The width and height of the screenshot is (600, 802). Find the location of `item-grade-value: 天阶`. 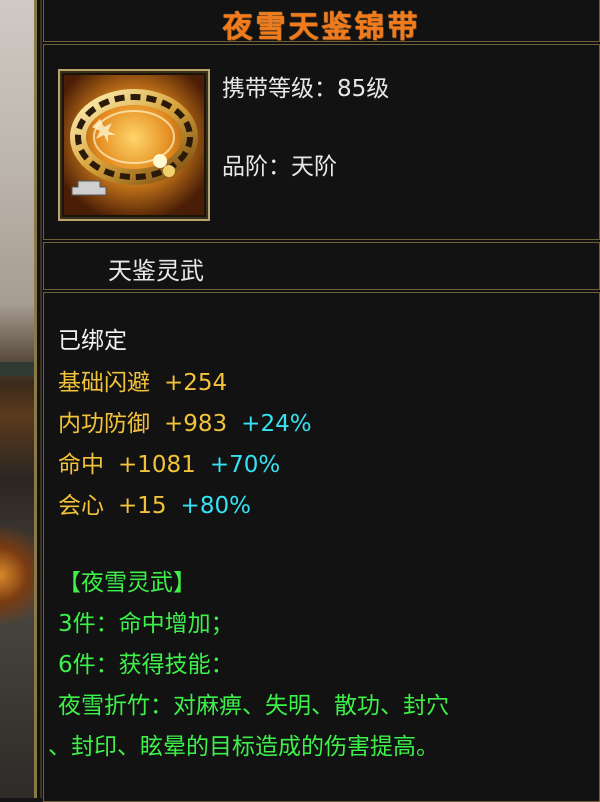

item-grade-value: 天阶 is located at coordinates (314, 167).